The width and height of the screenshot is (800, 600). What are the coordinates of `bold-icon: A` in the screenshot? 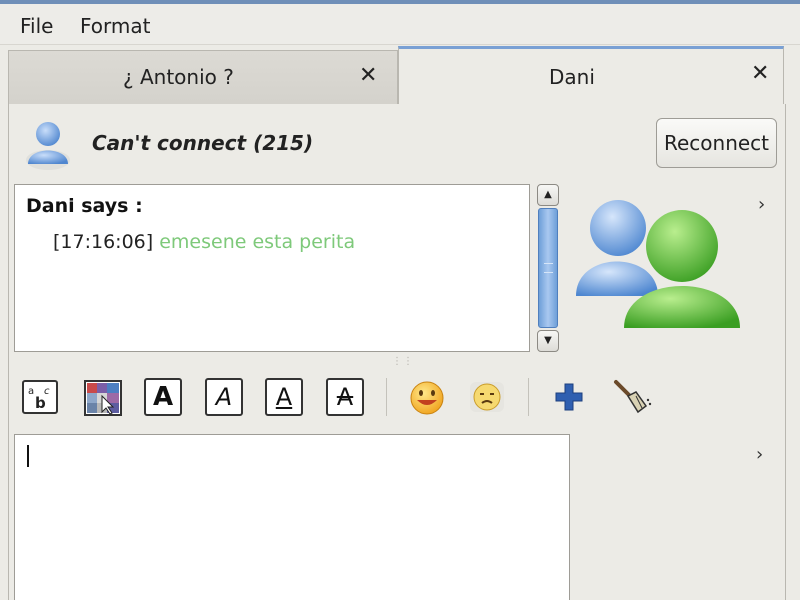 It's located at (163, 397).